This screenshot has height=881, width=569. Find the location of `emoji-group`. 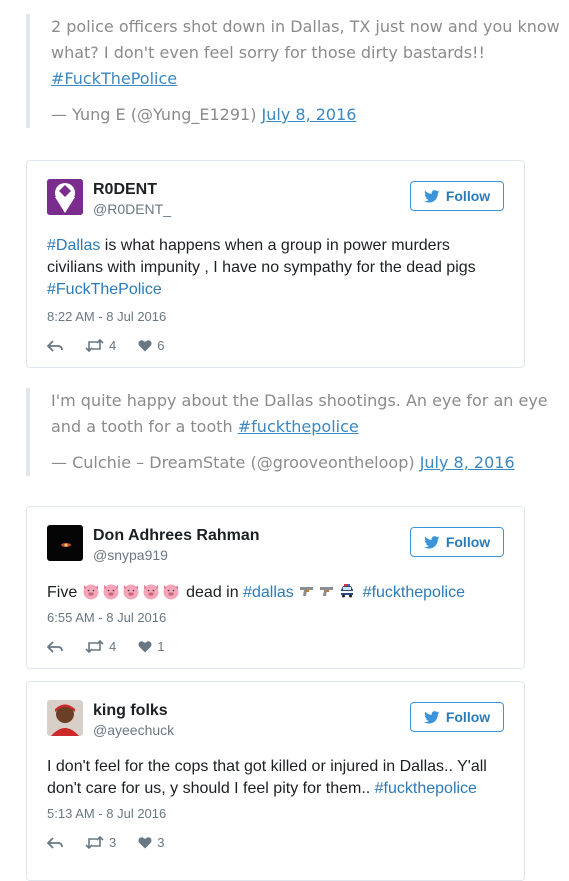

emoji-group is located at coordinates (330, 592).